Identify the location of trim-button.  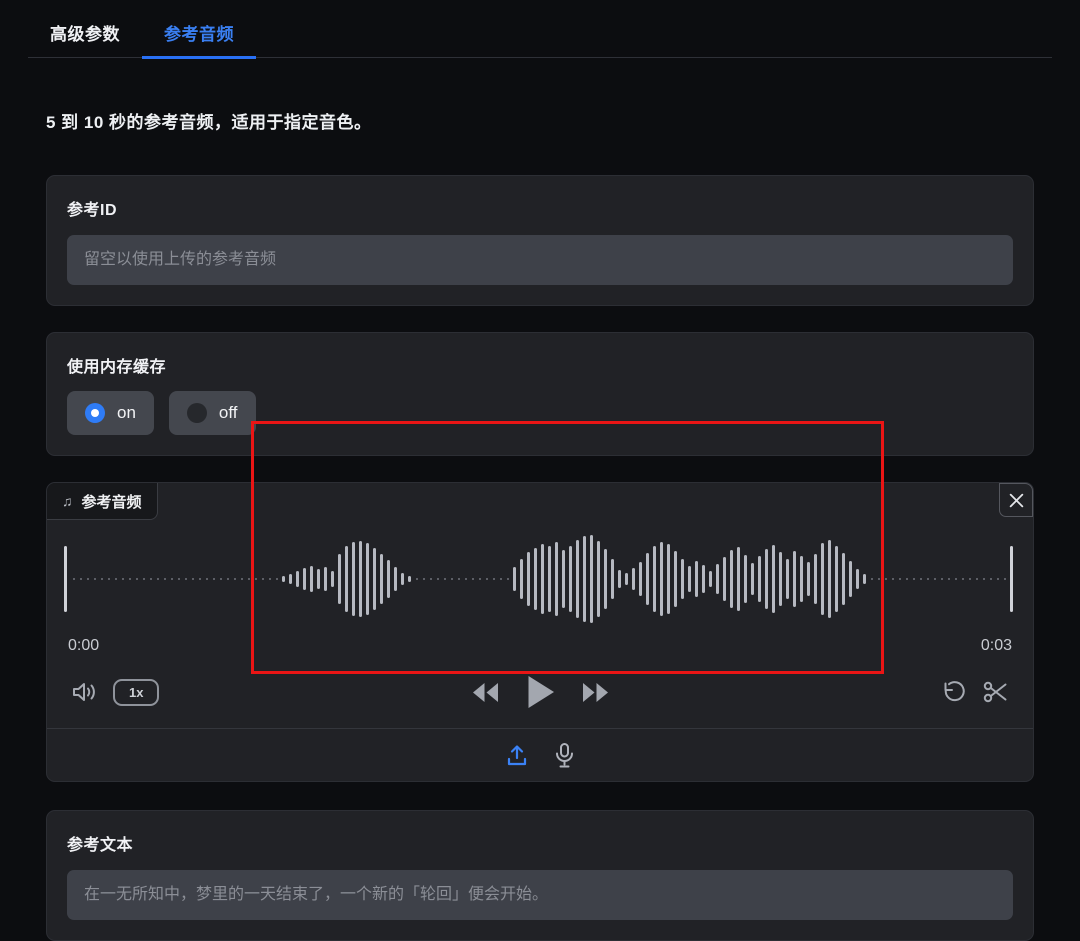
(995, 692).